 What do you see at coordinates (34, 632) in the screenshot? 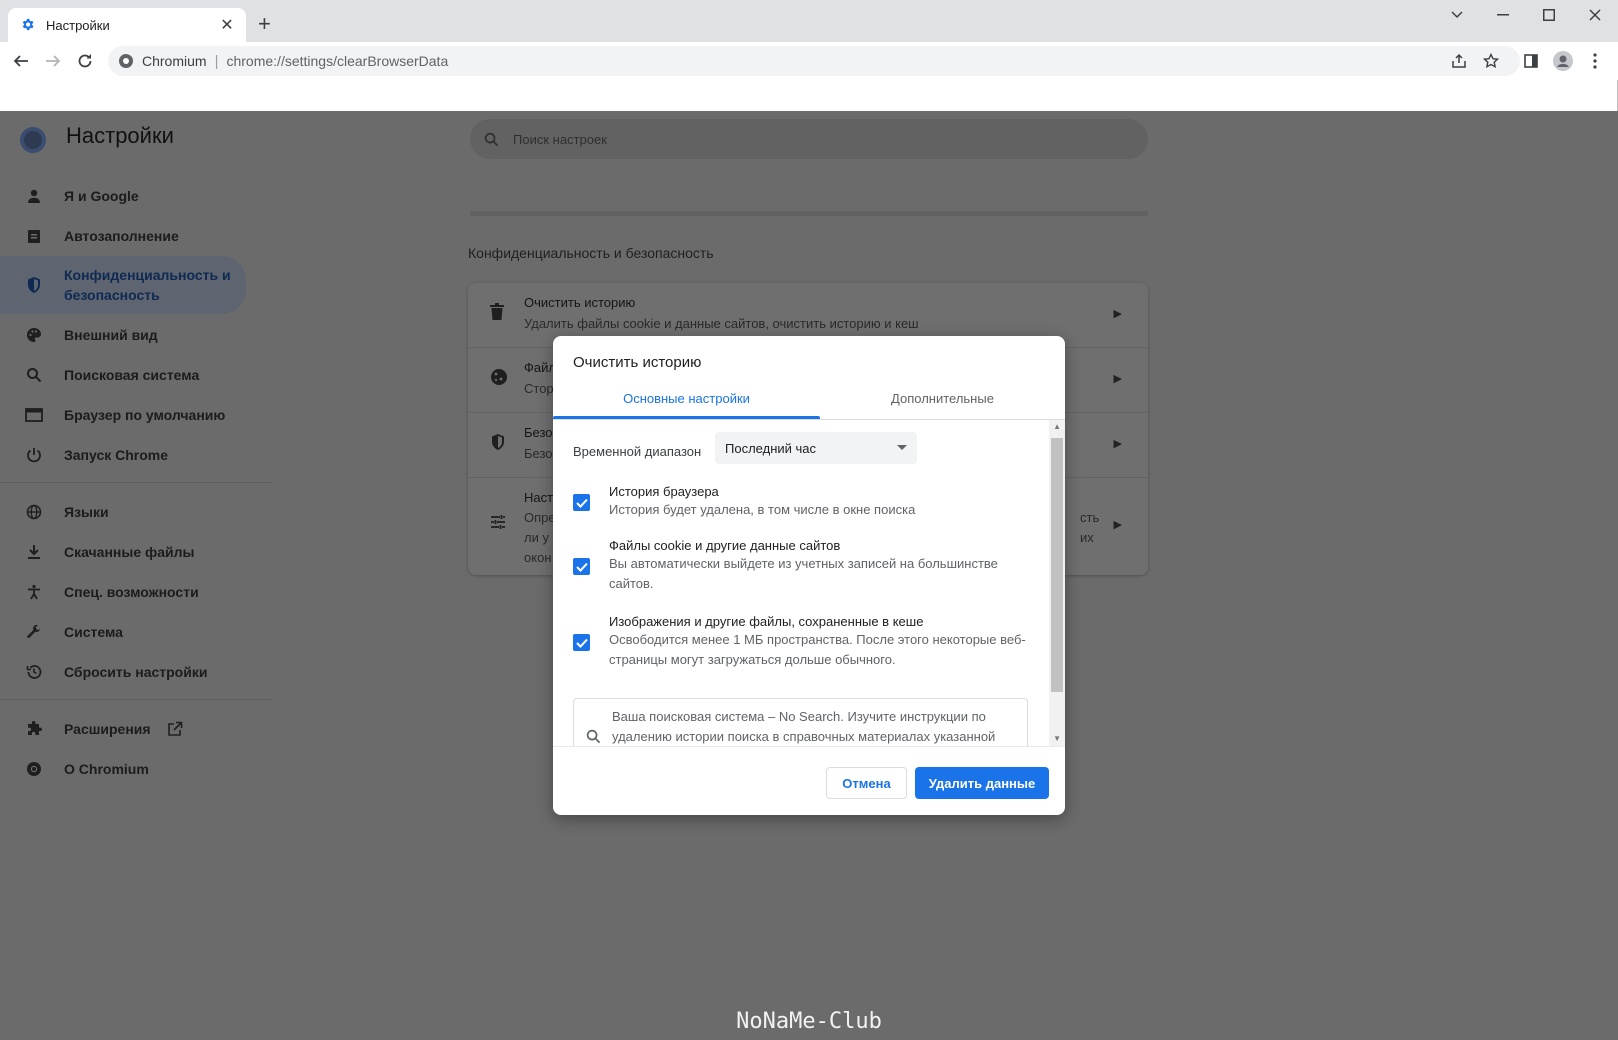
I see `wrench-icon` at bounding box center [34, 632].